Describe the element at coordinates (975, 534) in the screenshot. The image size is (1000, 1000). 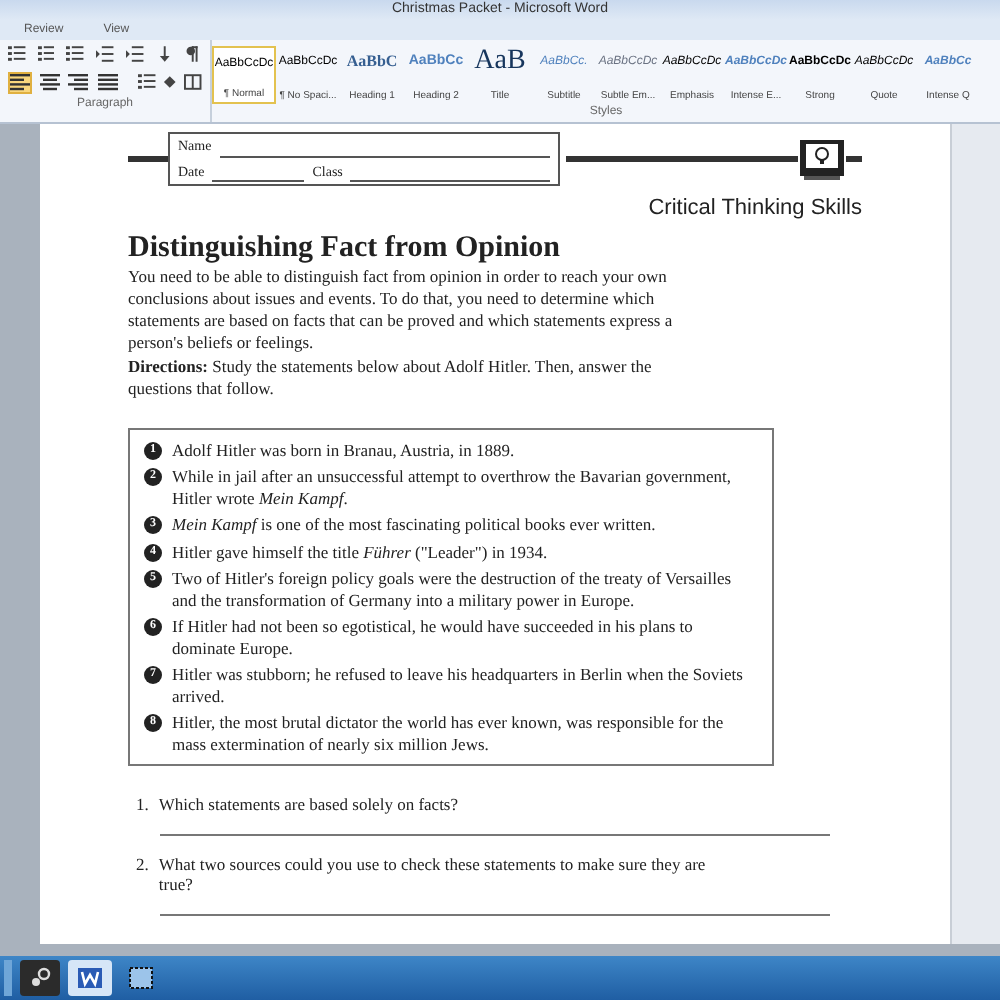
I see `scrollbar` at that location.